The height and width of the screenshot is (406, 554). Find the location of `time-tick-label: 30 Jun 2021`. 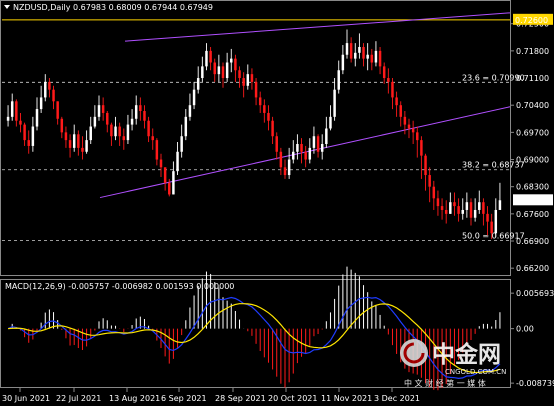

time-tick-label: 30 Jun 2021 is located at coordinates (26, 398).